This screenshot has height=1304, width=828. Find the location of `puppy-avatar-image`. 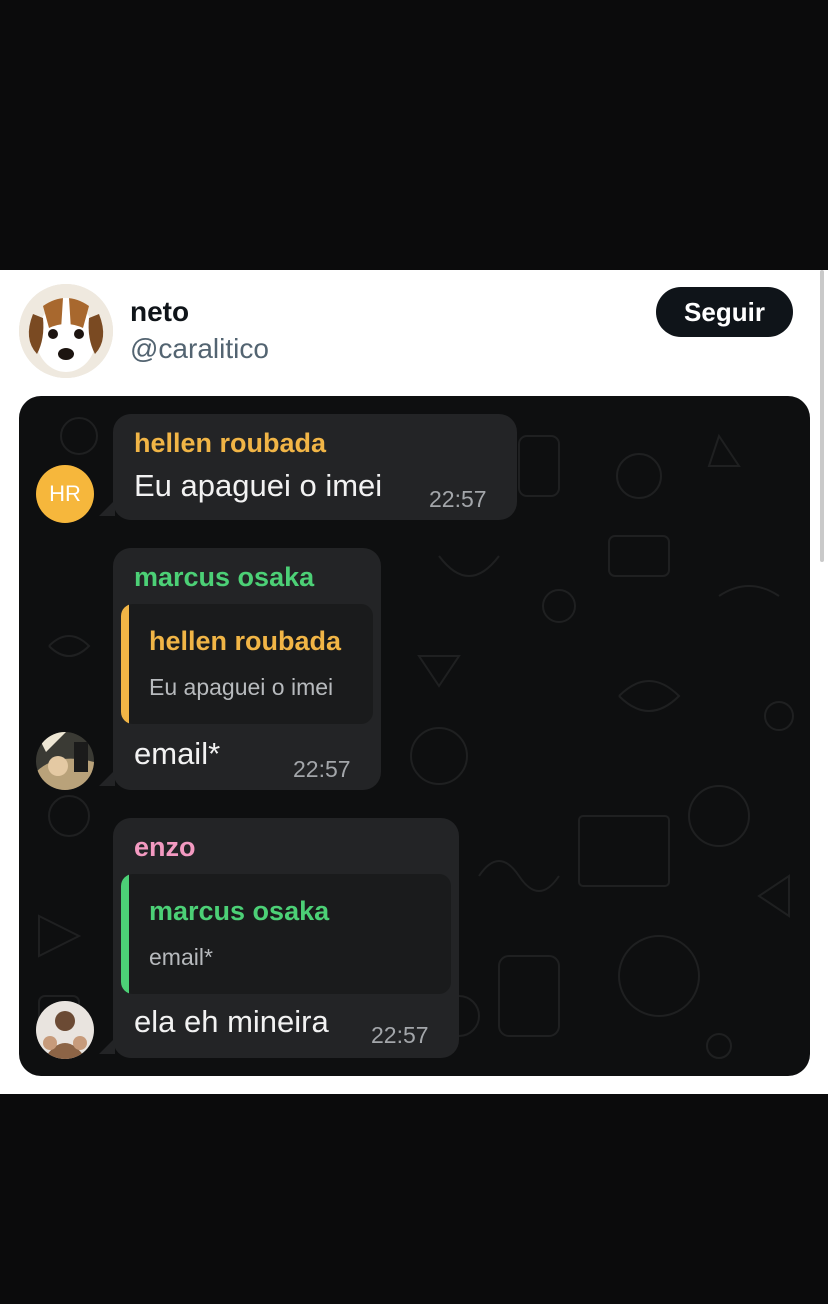

puppy-avatar-image is located at coordinates (66, 331).